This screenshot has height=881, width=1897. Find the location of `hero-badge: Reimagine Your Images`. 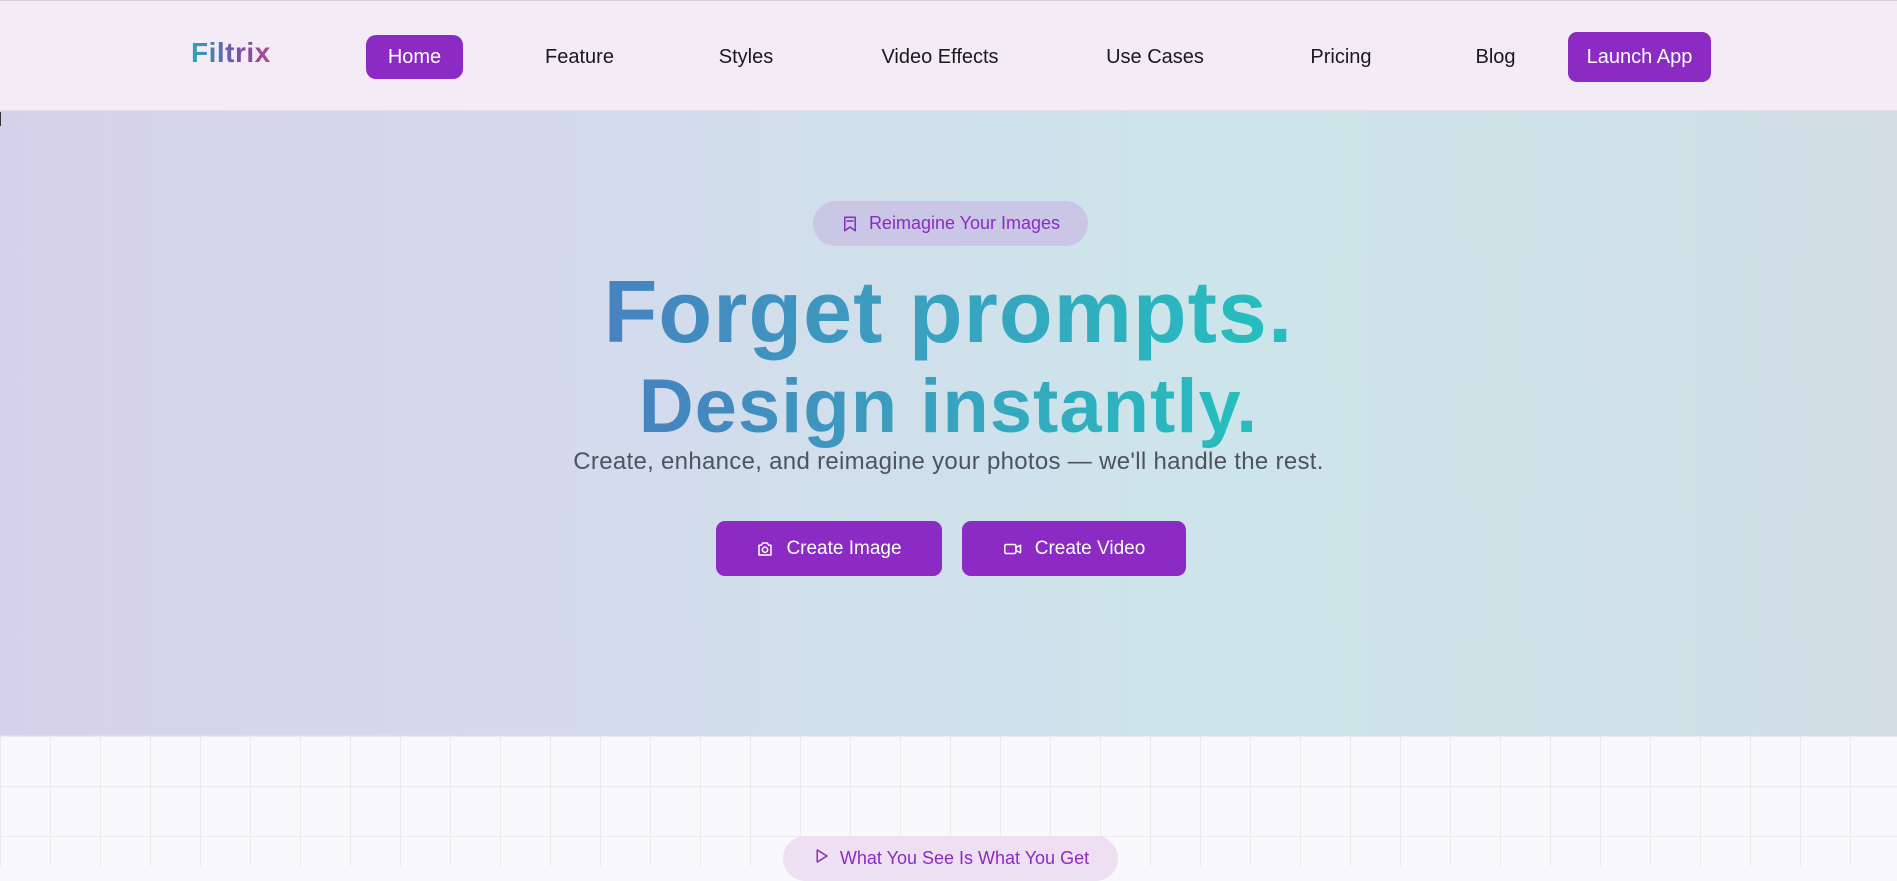

hero-badge: Reimagine Your Images is located at coordinates (950, 223).